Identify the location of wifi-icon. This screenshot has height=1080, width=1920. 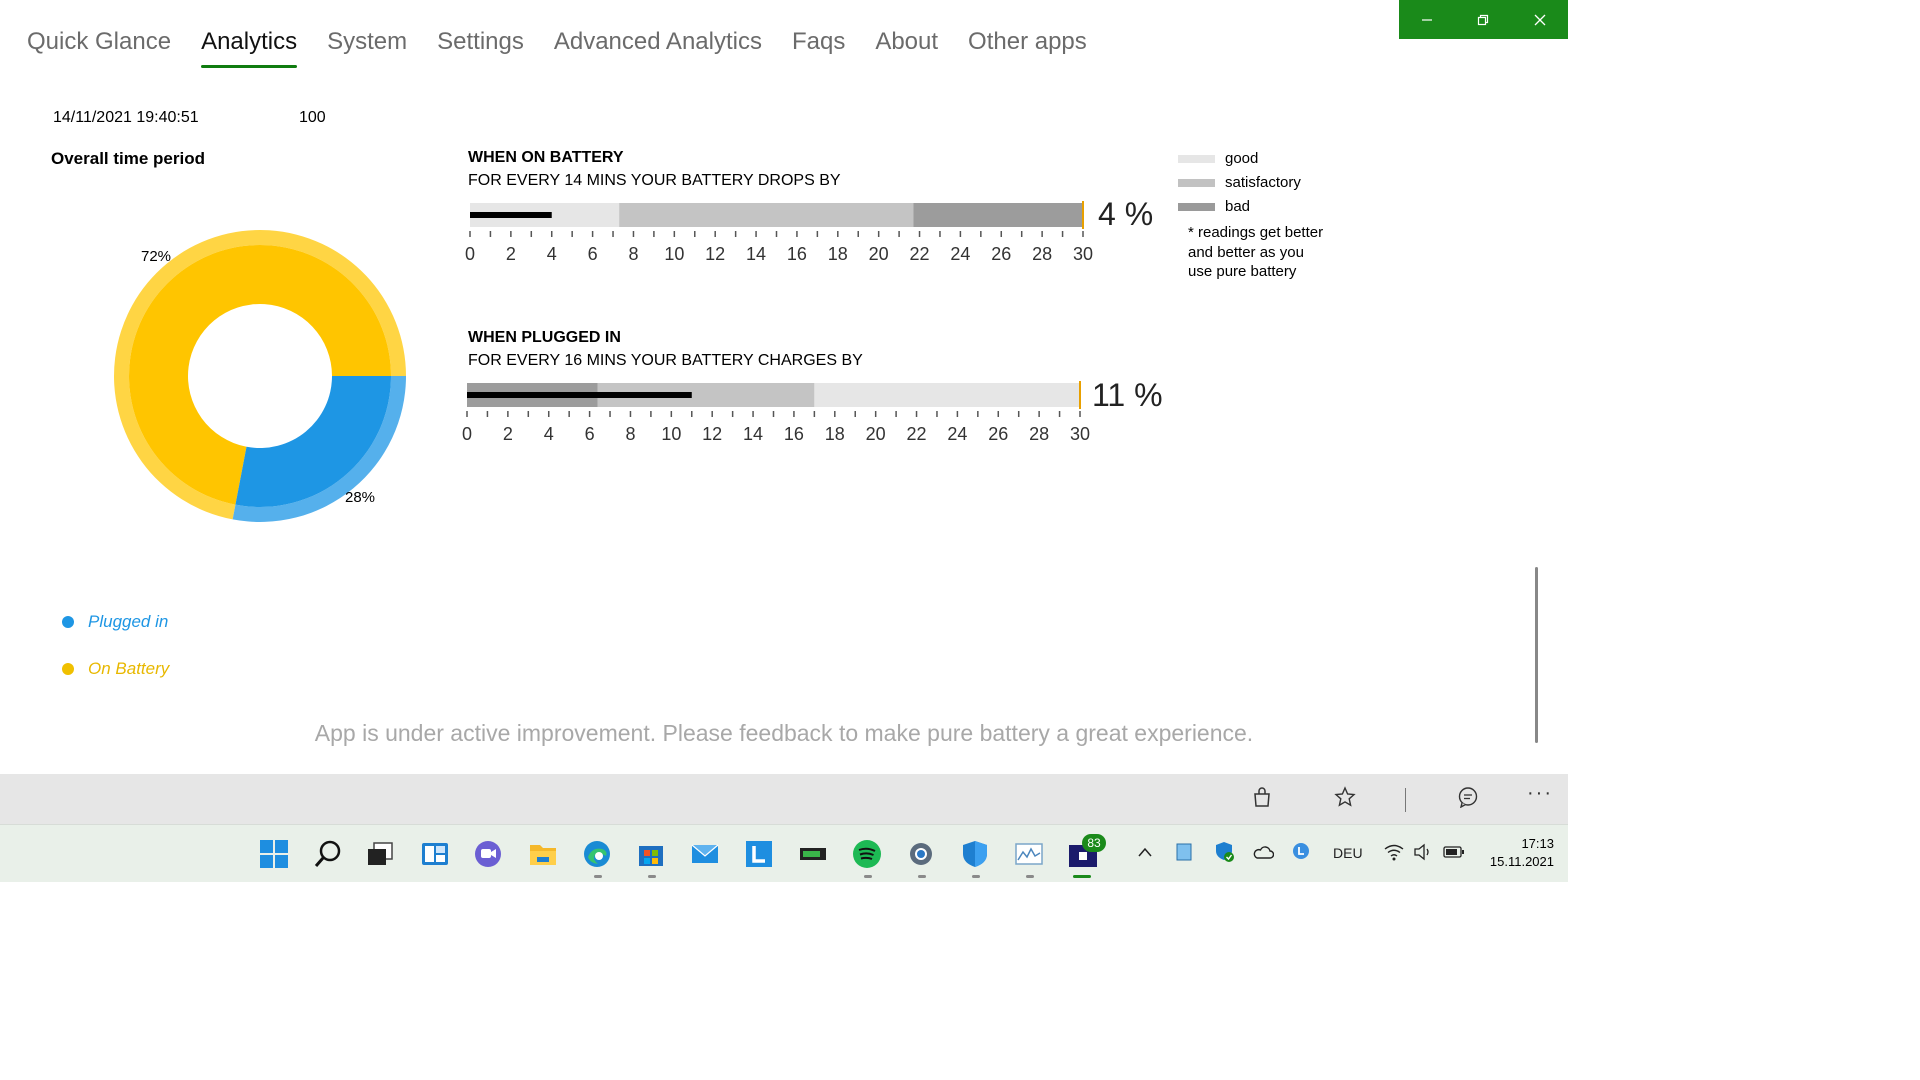
(1394, 853).